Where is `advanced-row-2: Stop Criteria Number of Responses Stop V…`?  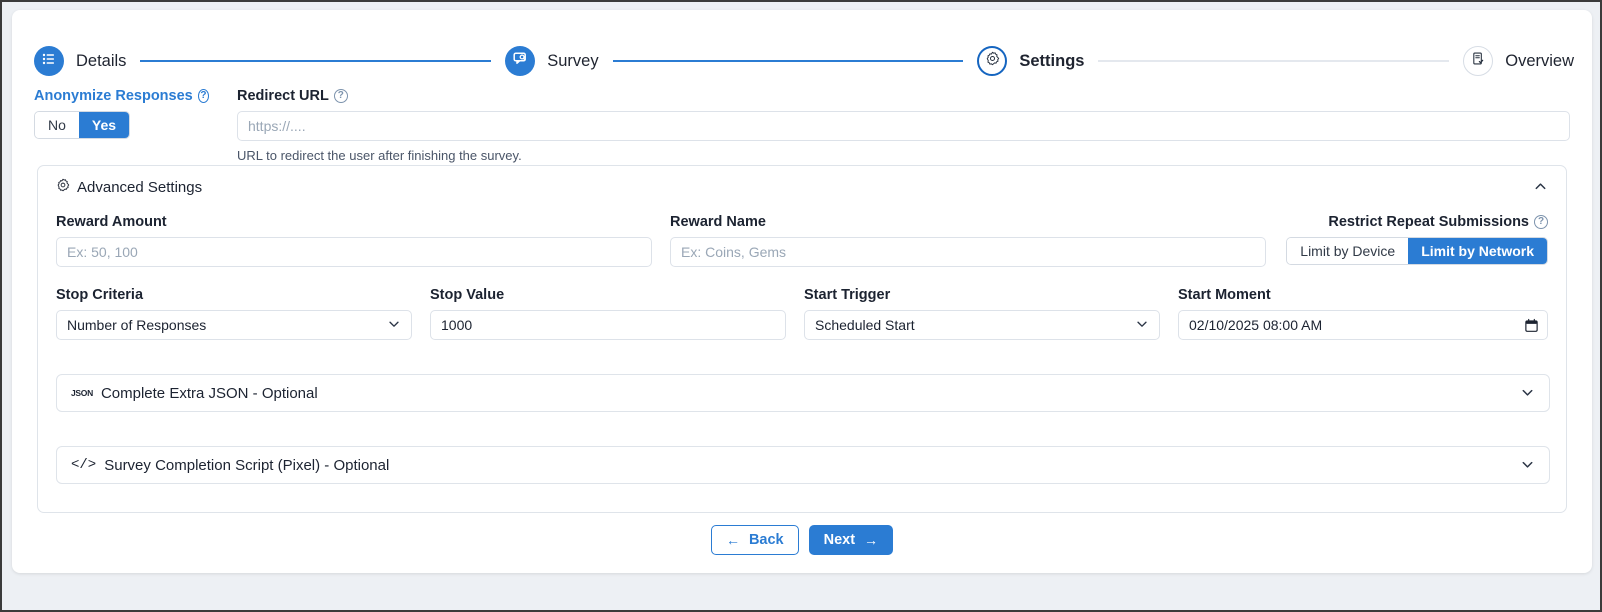 advanced-row-2: Stop Criteria Number of Responses Stop V… is located at coordinates (802, 313).